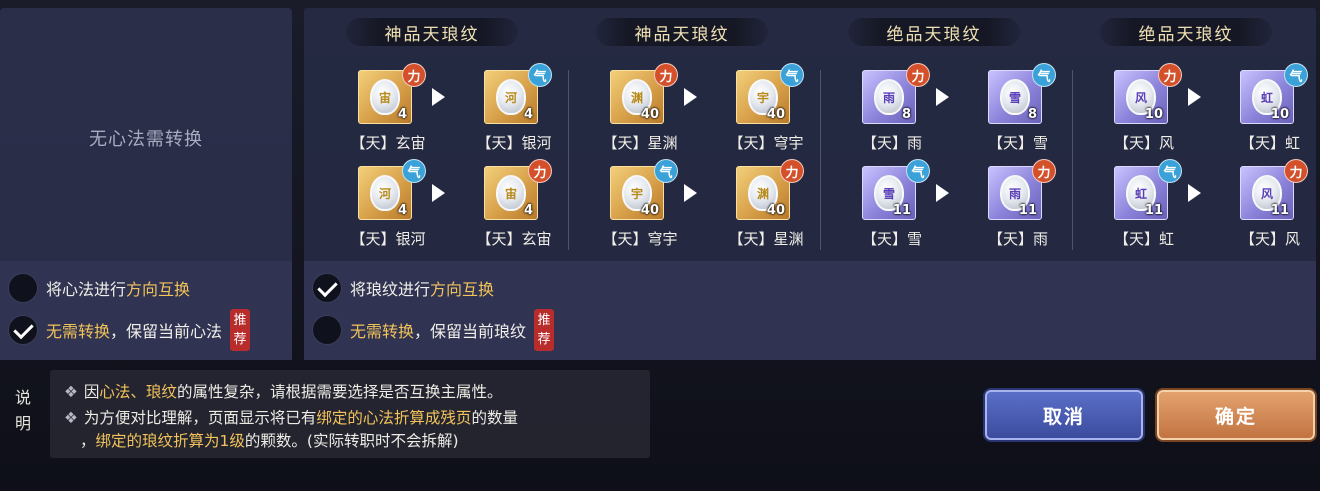  What do you see at coordinates (1139, 207) in the screenshot?
I see `pattern-item: 虹 11 气【天】虹` at bounding box center [1139, 207].